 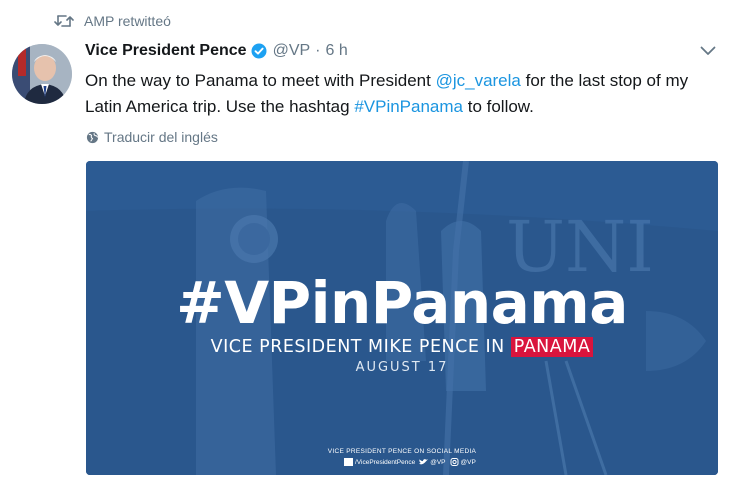 I want to click on author-handle: @VP, so click(x=292, y=51).